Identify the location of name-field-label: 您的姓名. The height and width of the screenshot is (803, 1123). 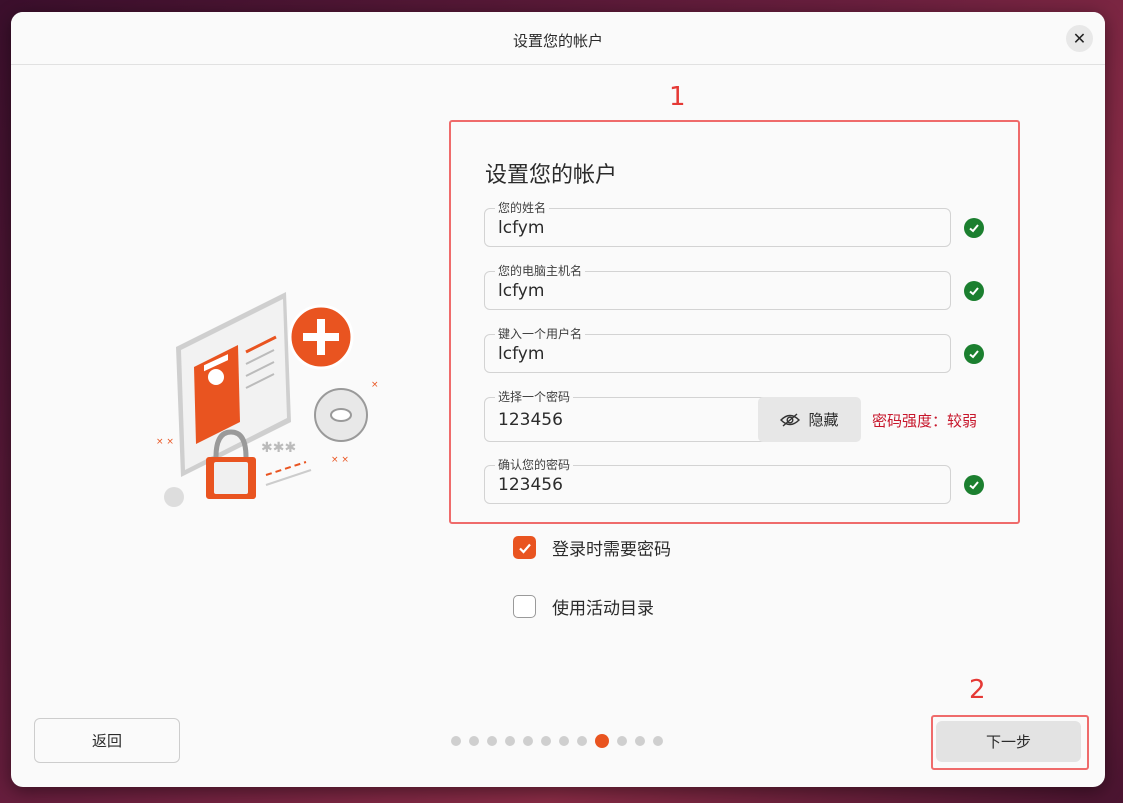
(522, 208).